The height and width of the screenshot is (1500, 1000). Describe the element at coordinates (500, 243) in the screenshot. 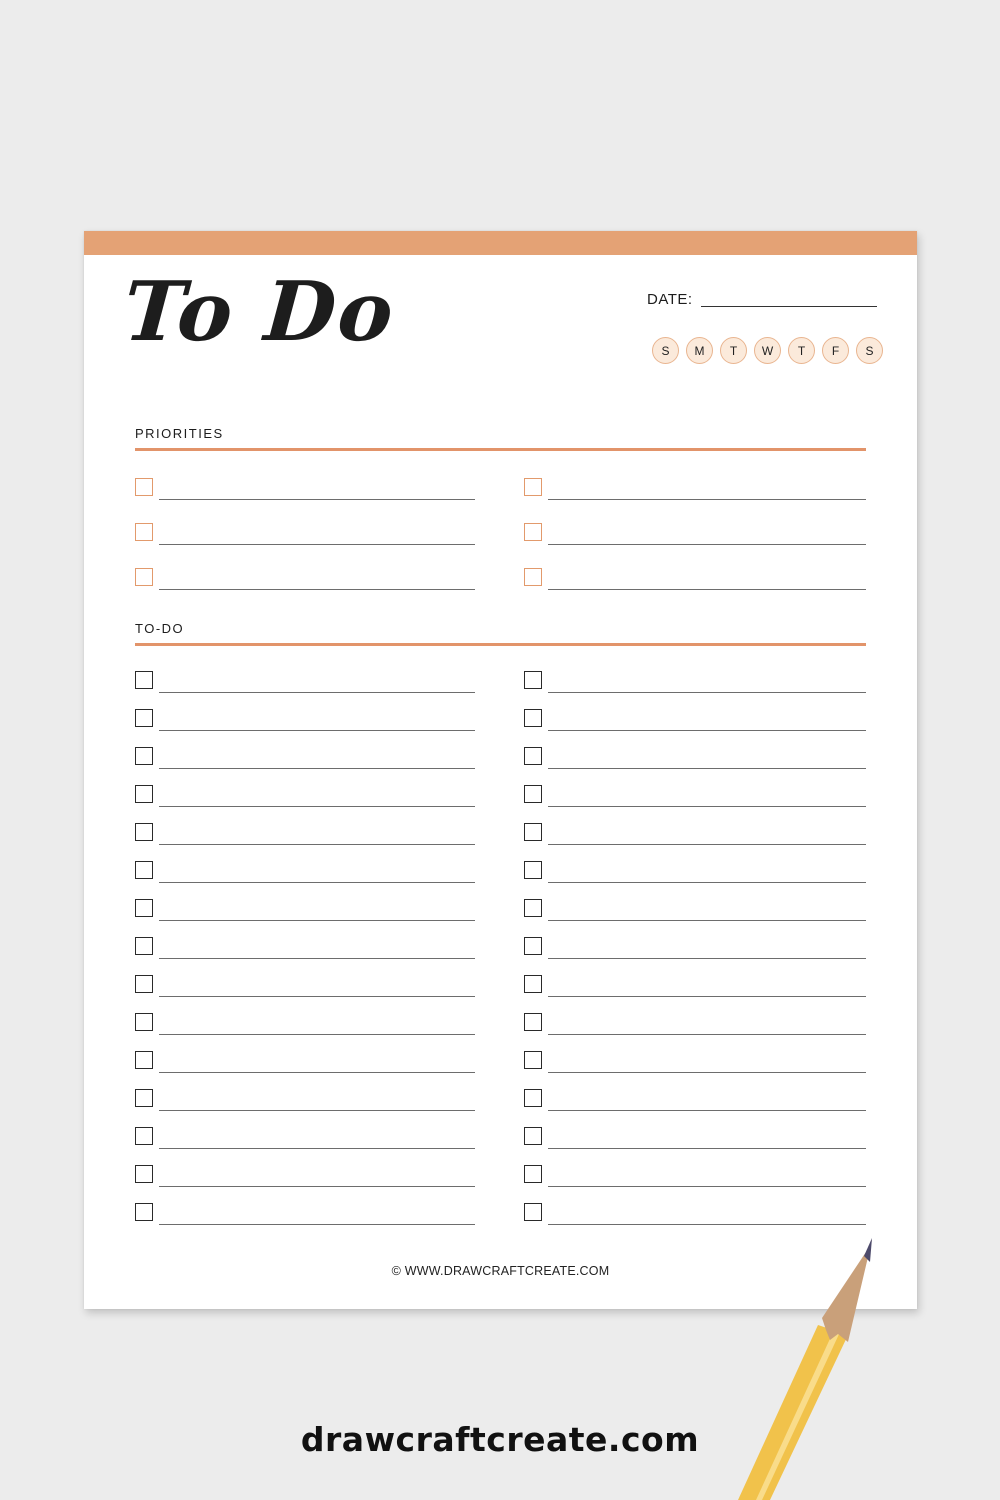

I see `header-accent-bar` at that location.